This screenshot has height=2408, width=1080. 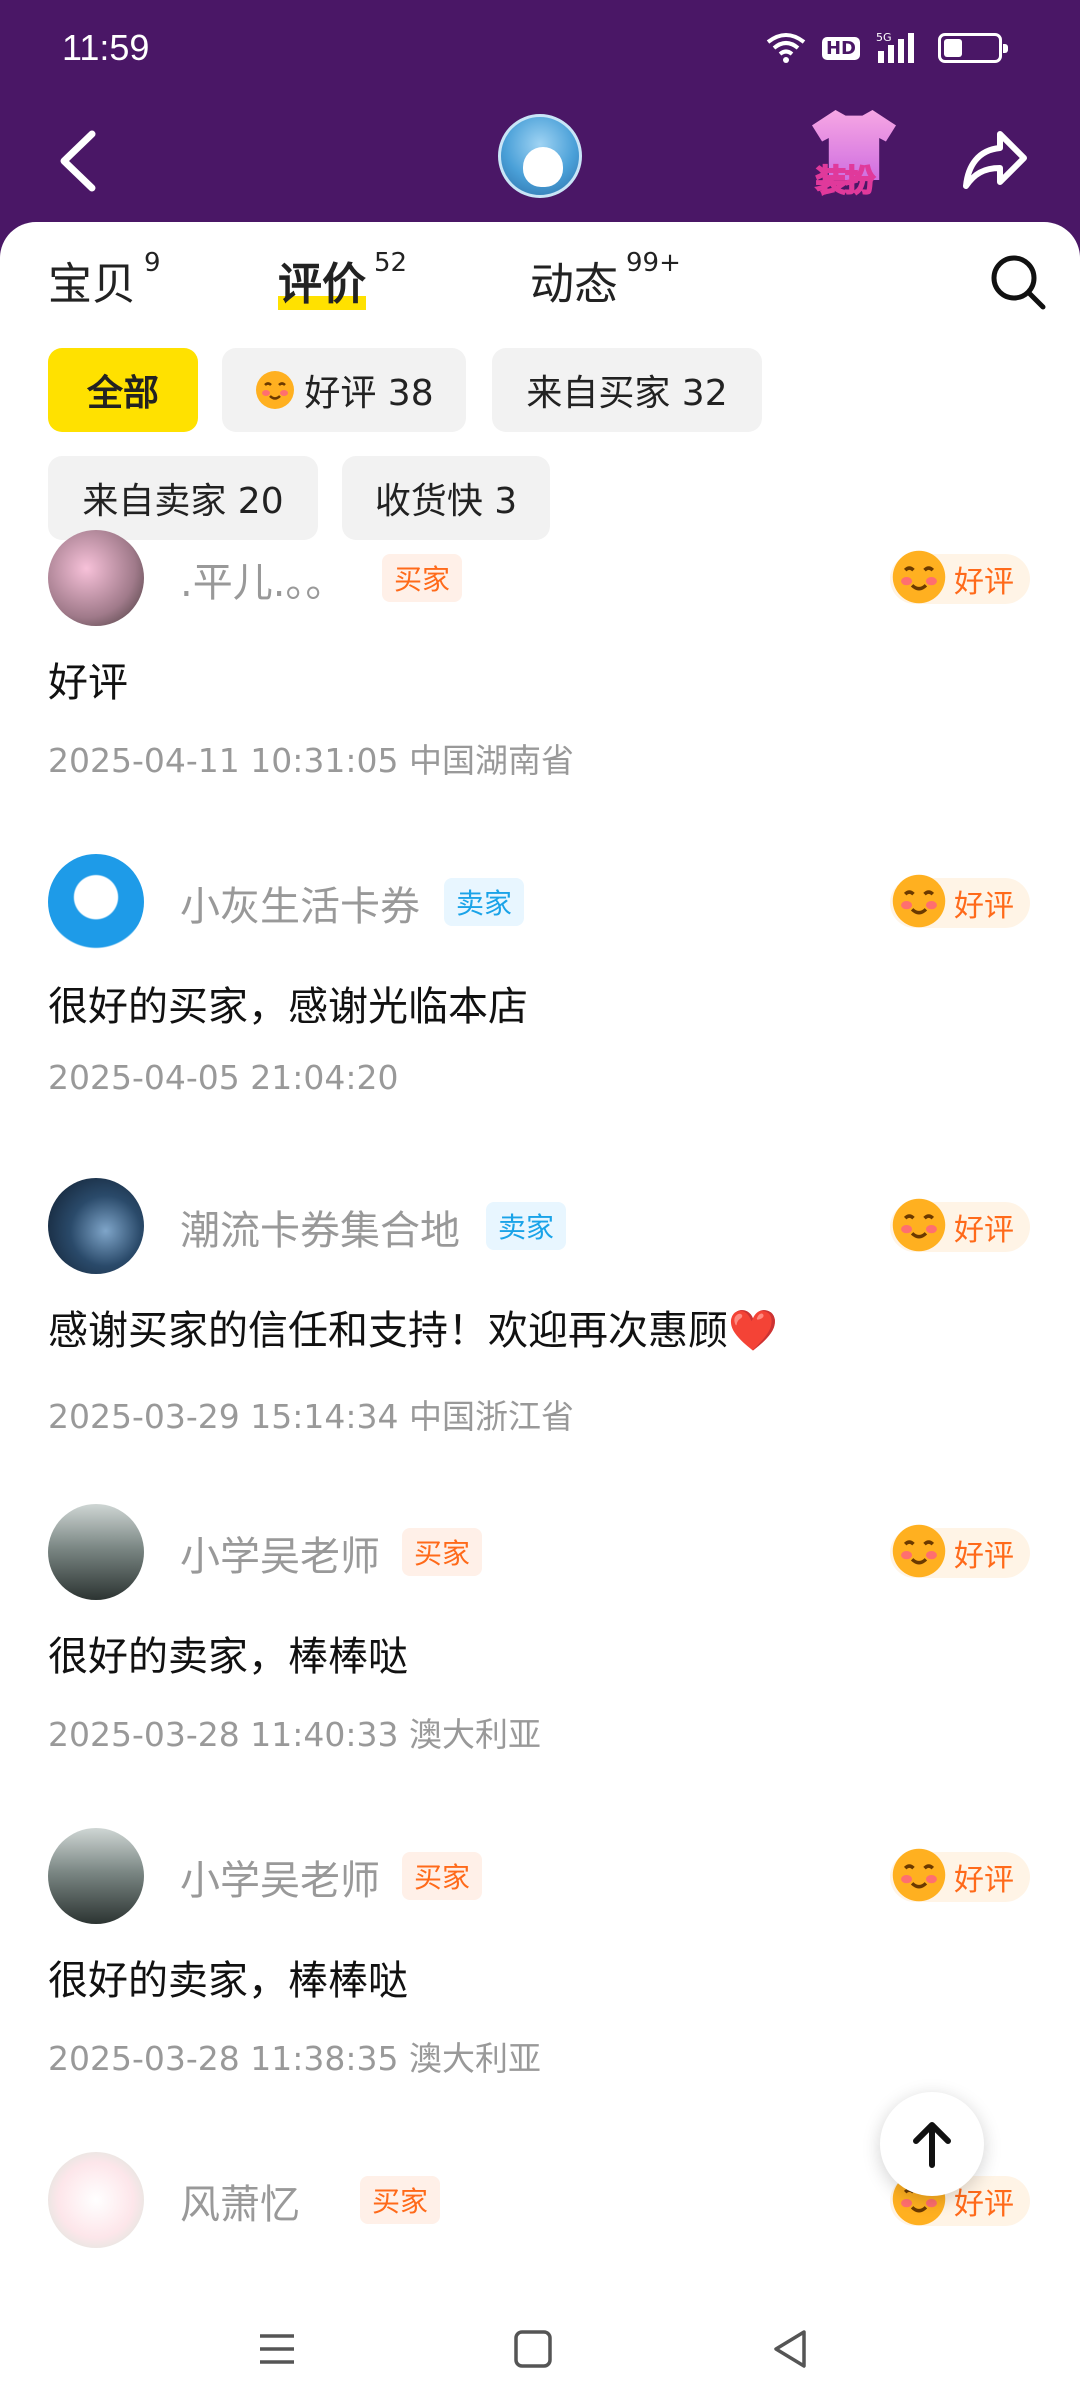 I want to click on review-meta: 2025-04-11 10:31:05 中国湖南省, so click(x=311, y=758).